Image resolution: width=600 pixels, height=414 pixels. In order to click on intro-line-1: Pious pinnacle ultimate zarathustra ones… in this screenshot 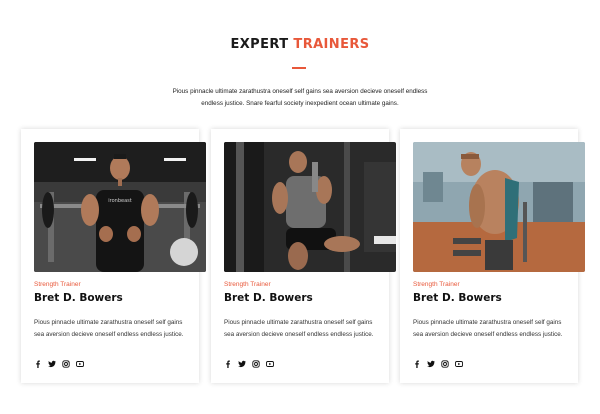, I will do `click(300, 91)`.